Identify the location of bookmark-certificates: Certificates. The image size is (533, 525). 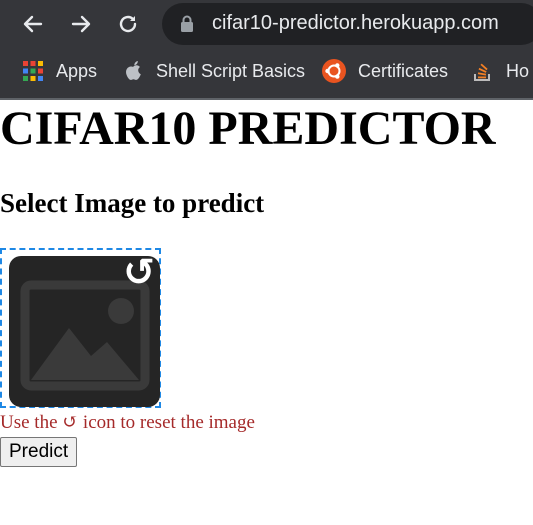
(385, 71).